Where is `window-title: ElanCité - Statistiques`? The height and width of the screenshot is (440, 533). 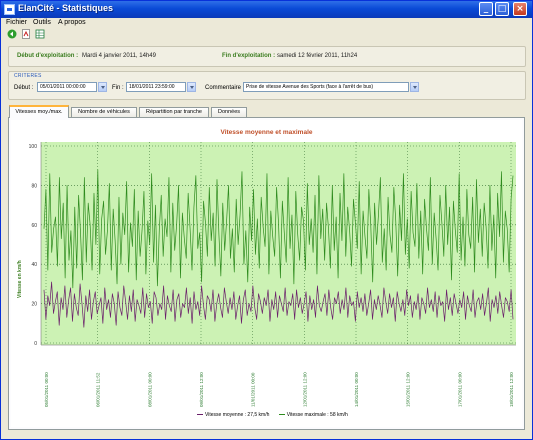 window-title: ElanCité - Statistiques is located at coordinates (66, 8).